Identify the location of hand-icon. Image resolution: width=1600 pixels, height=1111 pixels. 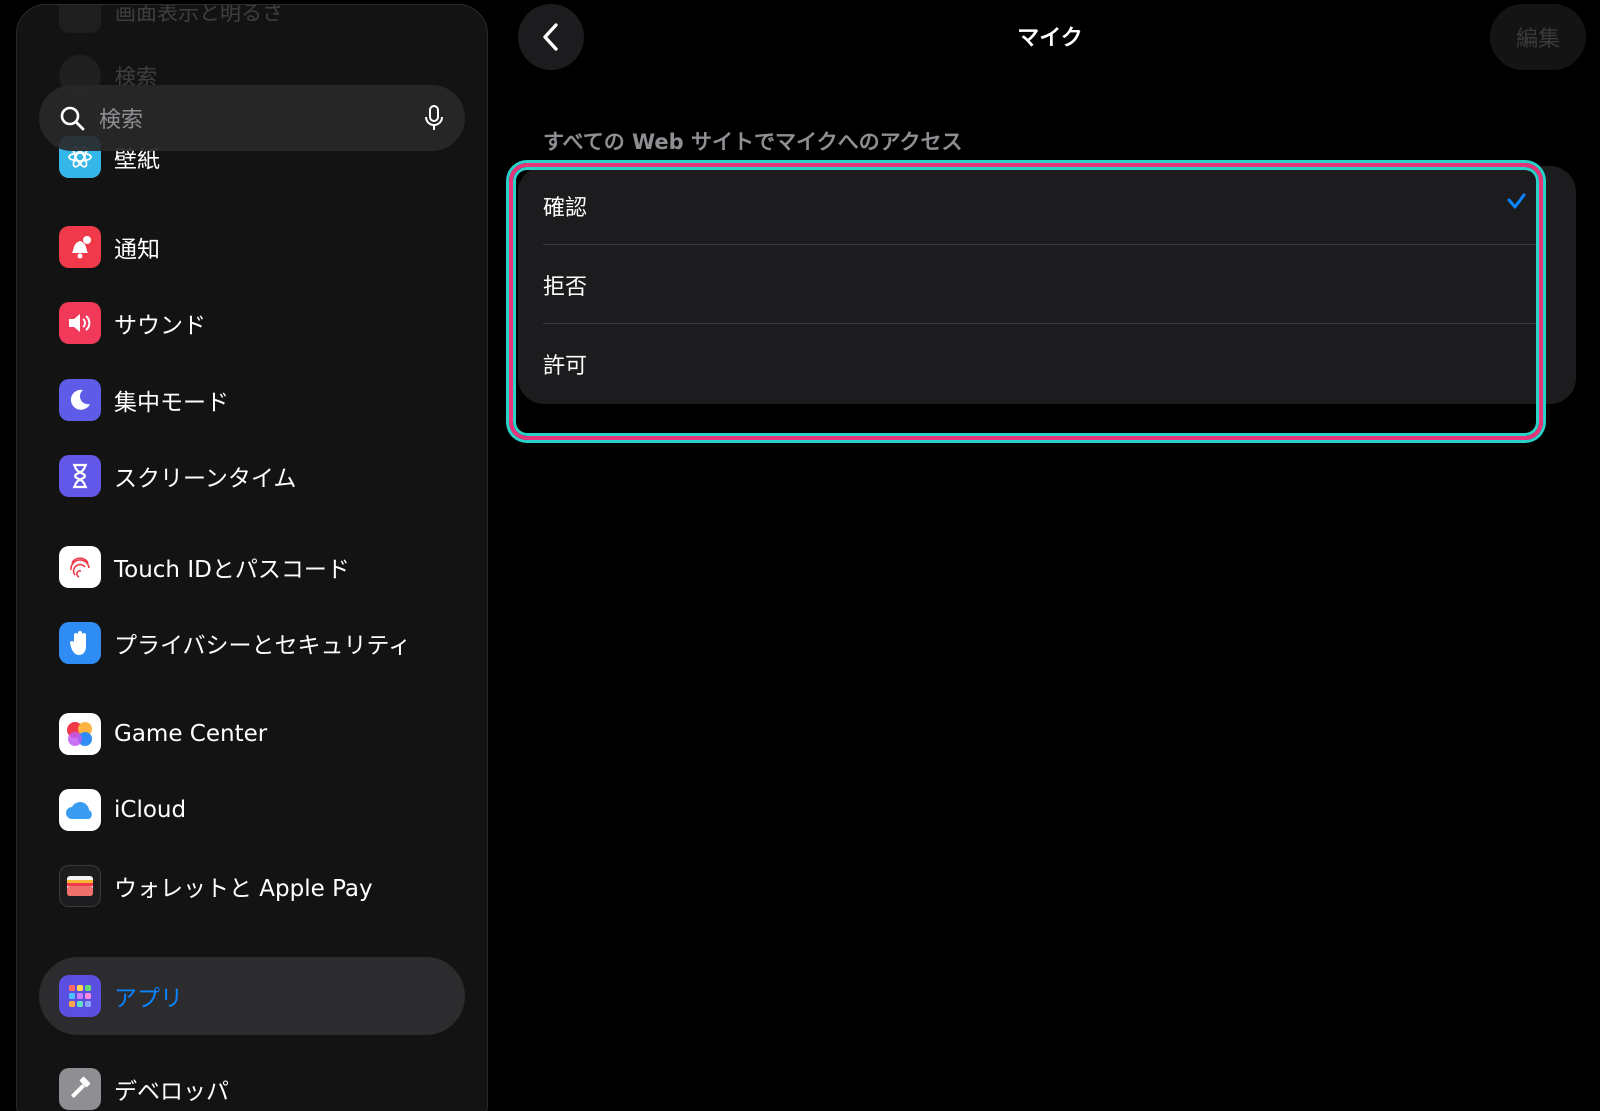
(80, 643).